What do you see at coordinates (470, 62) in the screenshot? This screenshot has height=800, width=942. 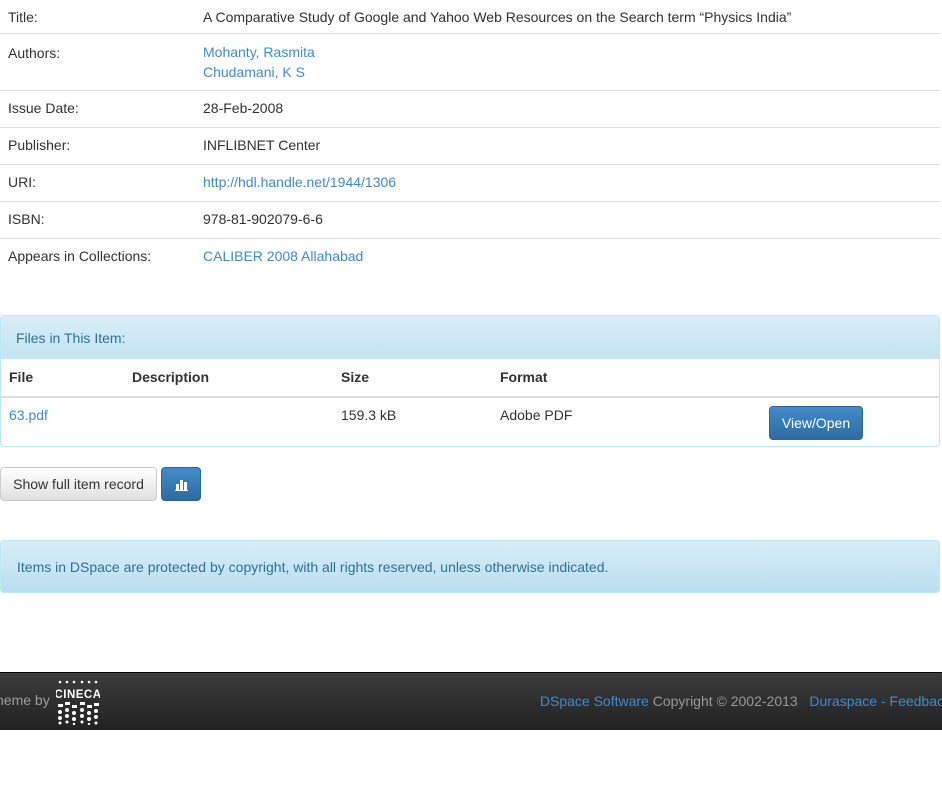 I see `metadata-row-authors: Authors: Mohanty, Rasmita Chudamani, K S` at bounding box center [470, 62].